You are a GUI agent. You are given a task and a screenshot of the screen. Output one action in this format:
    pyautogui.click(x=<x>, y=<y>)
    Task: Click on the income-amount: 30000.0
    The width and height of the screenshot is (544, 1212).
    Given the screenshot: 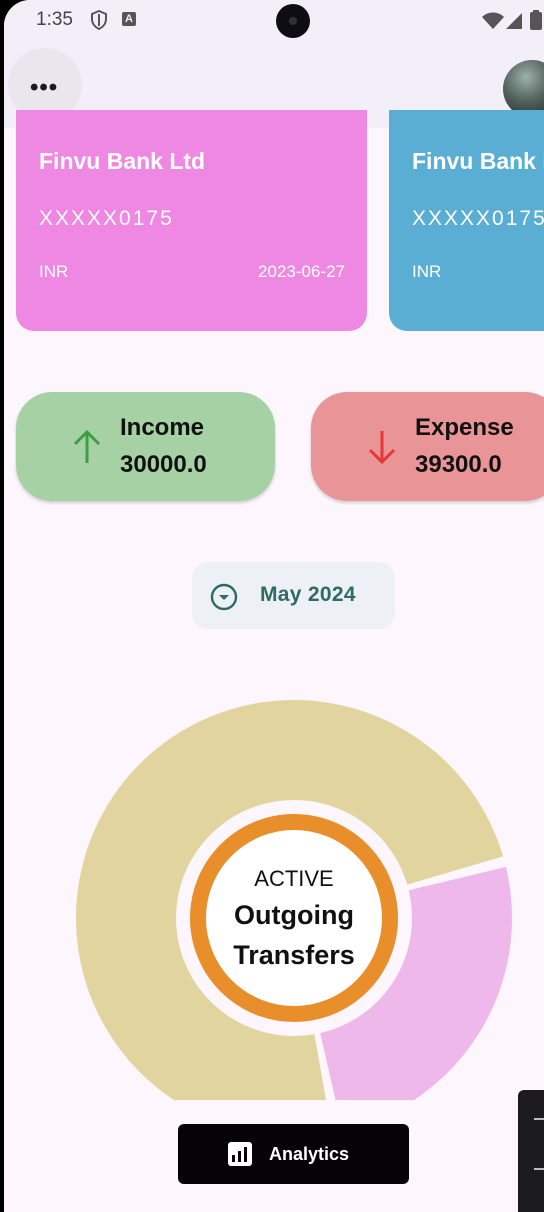 What is the action you would take?
    pyautogui.click(x=163, y=464)
    